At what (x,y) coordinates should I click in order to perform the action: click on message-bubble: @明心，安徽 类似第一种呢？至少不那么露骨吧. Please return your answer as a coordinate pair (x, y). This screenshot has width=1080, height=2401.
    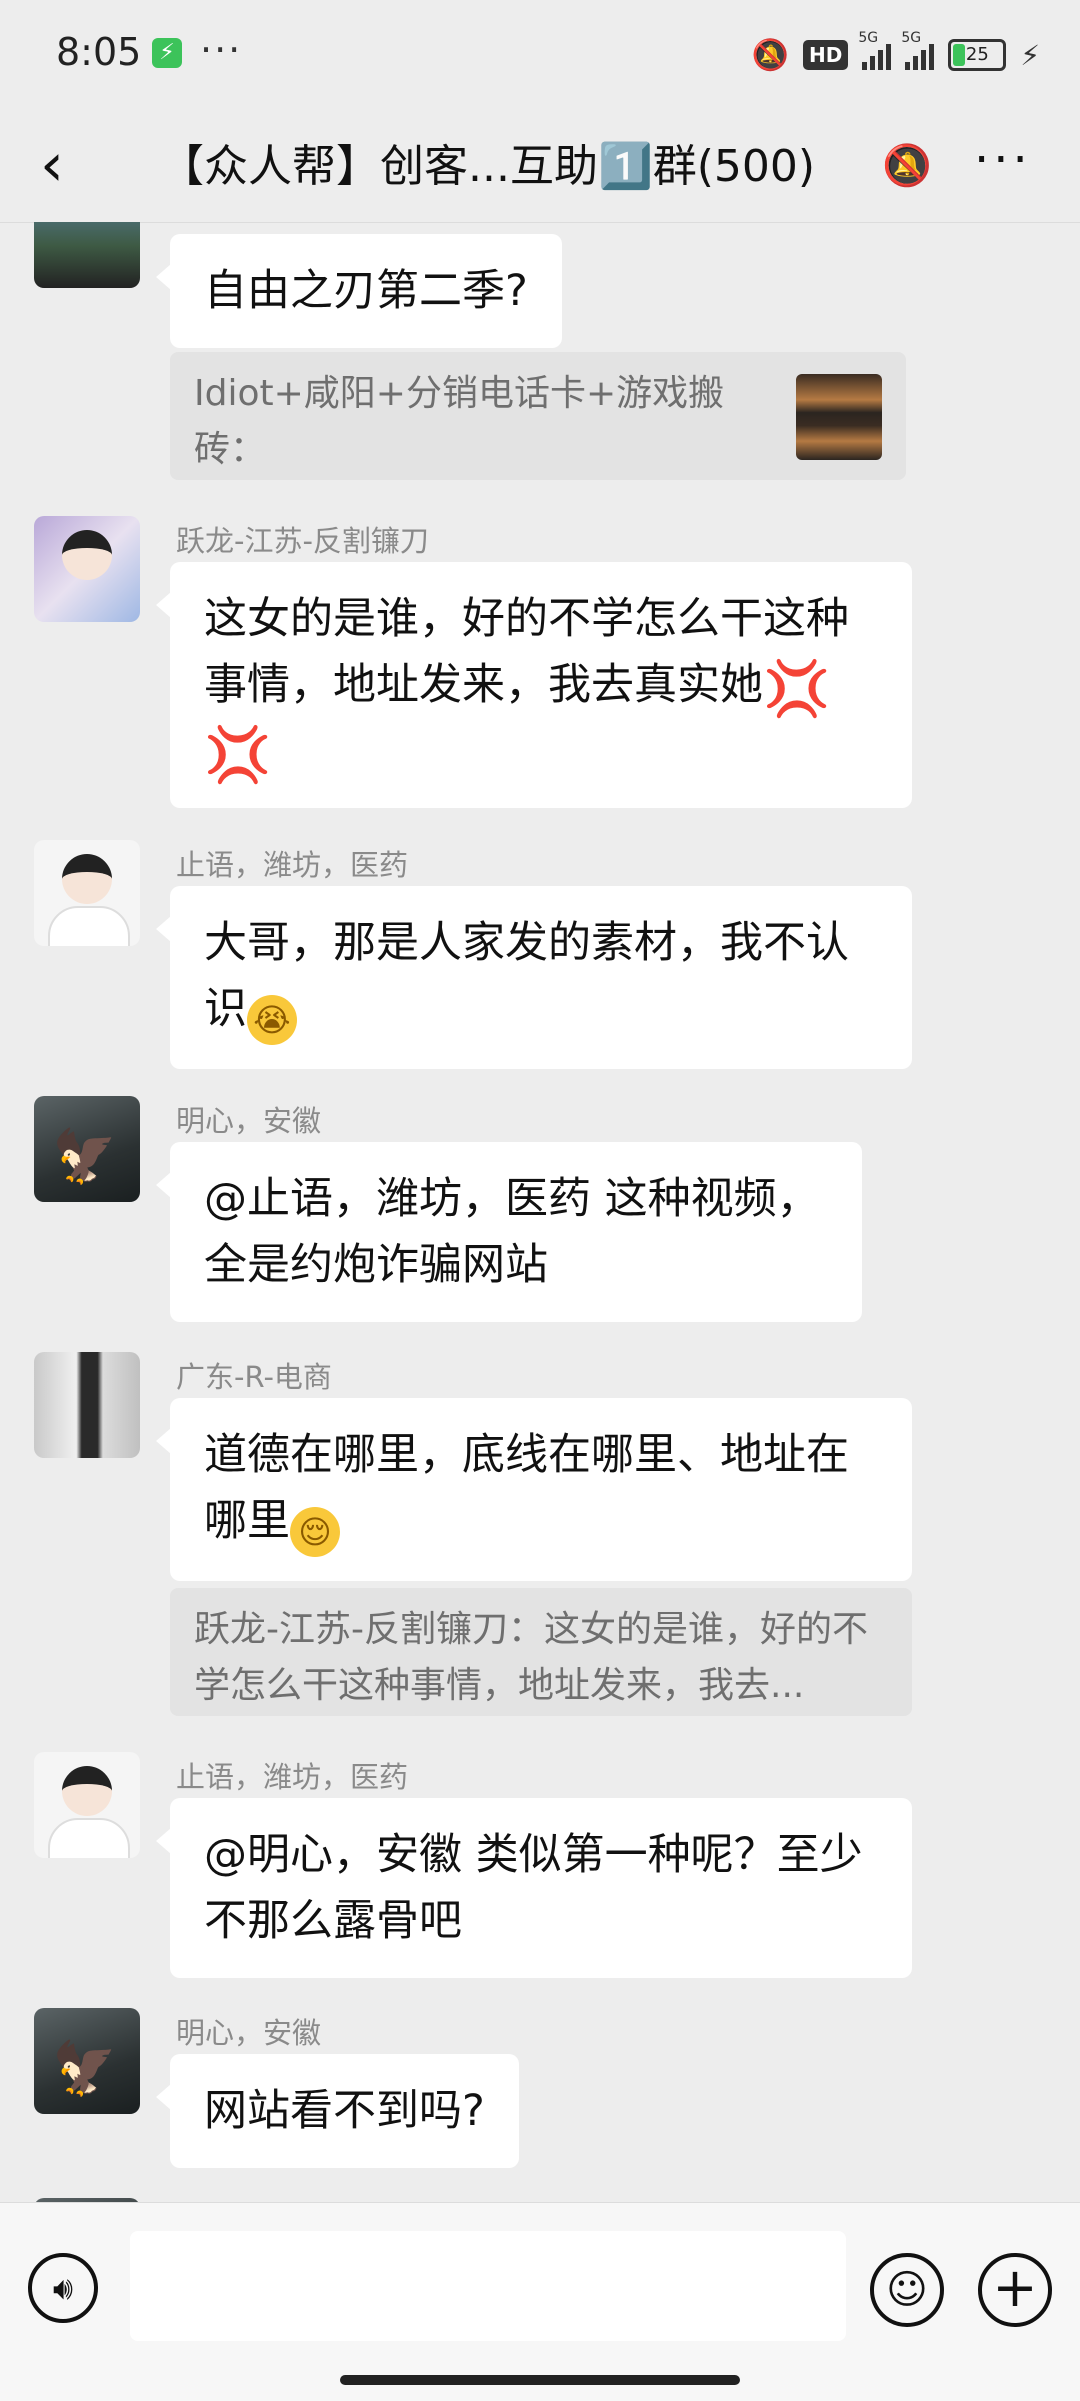
    Looking at the image, I should click on (534, 1888).